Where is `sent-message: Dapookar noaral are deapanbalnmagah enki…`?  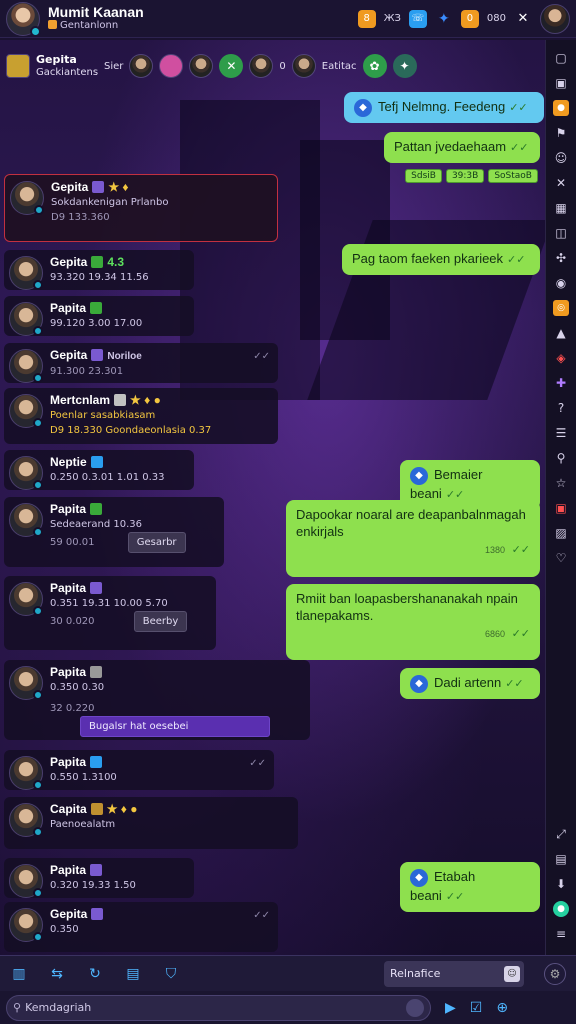 sent-message: Dapookar noaral are deapanbalnmagah enki… is located at coordinates (413, 538).